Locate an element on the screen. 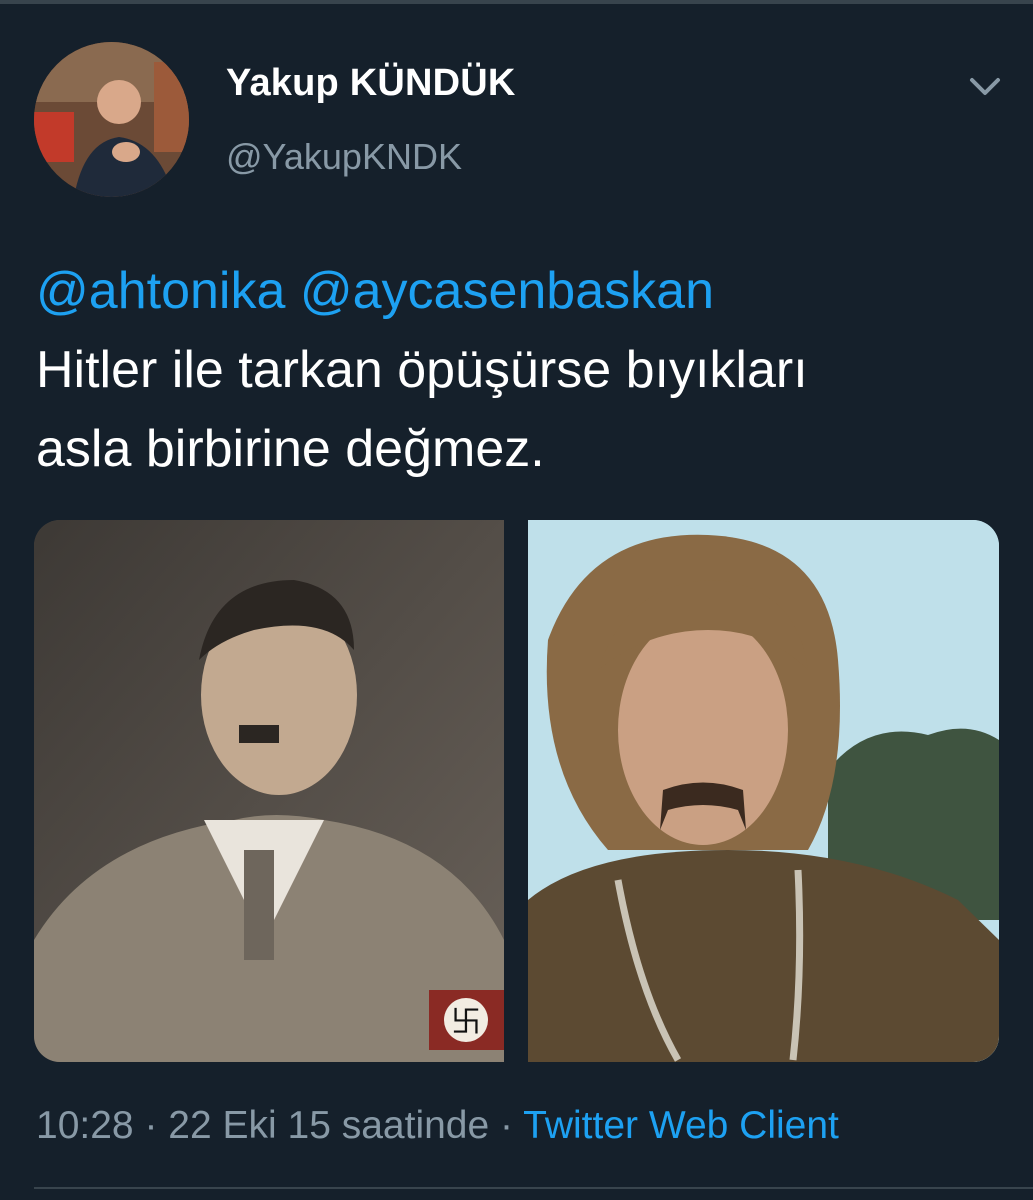 The image size is (1033, 1200). tweet-body-line: asla birbirine değmez. is located at coordinates (290, 449).